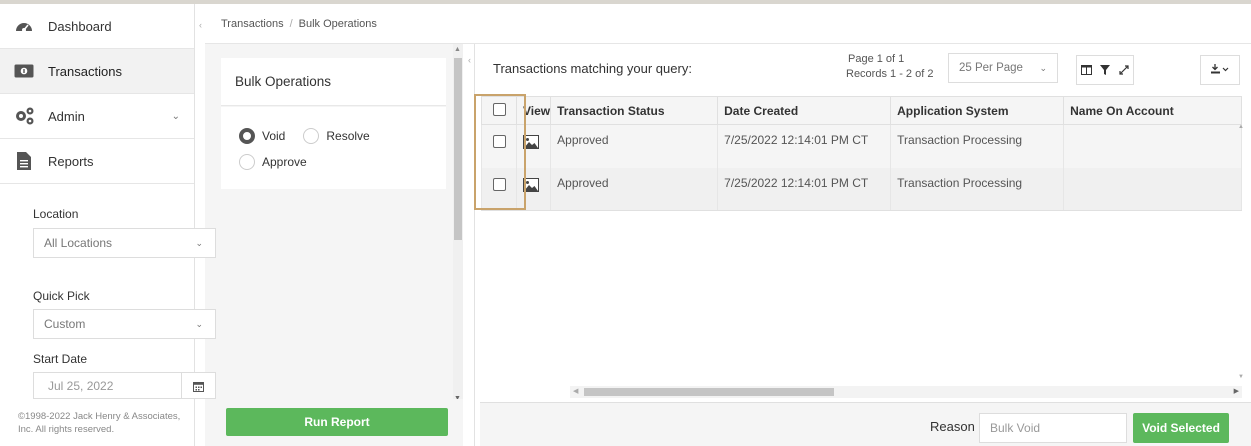 Image resolution: width=1251 pixels, height=446 pixels. Describe the element at coordinates (333, 148) in the screenshot. I see `bulk-operation-radio-group: Void Resolve Approve` at that location.